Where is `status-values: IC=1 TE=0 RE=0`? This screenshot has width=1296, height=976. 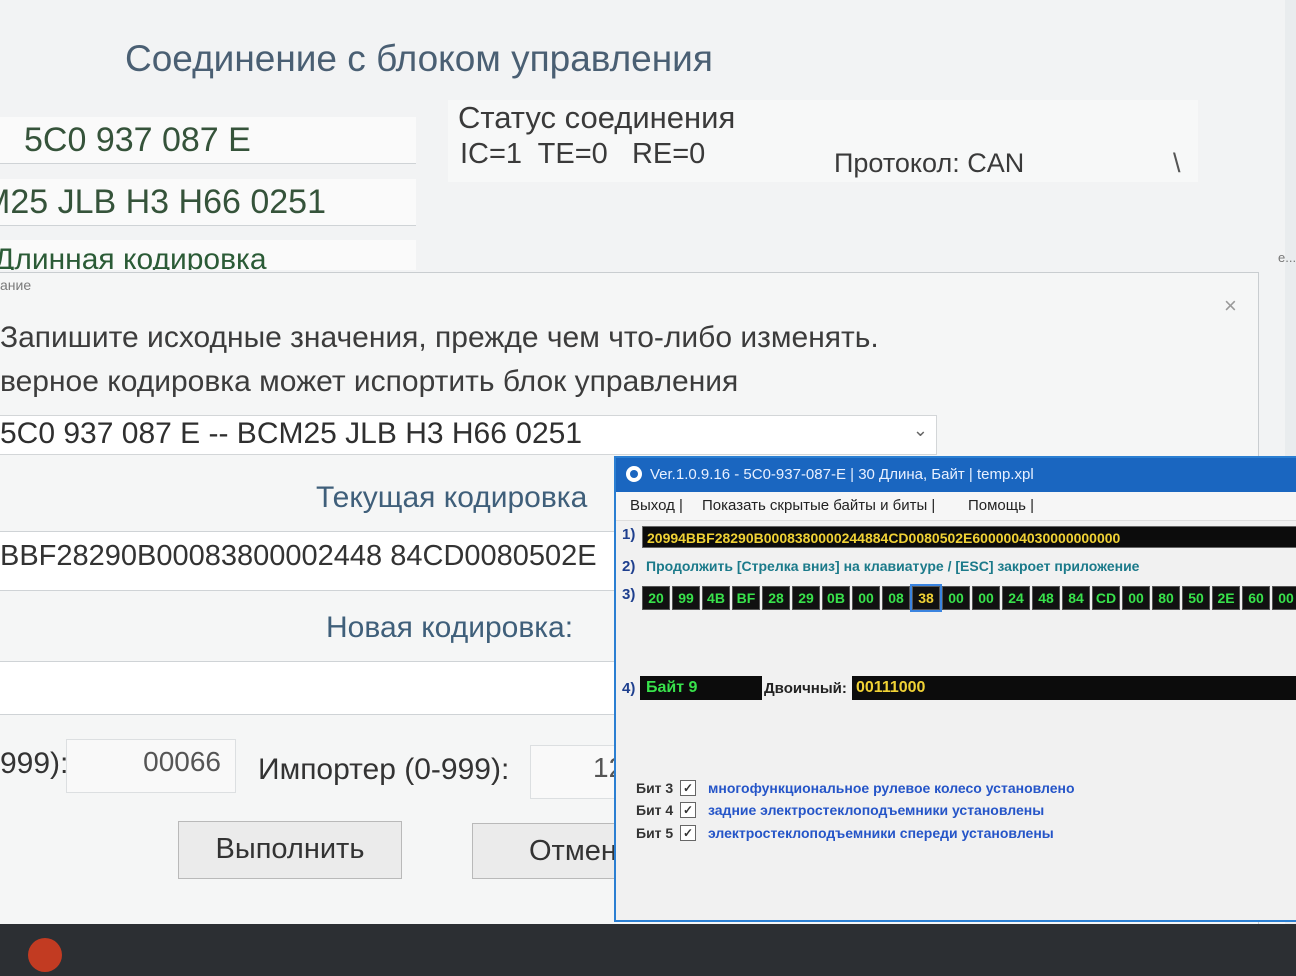 status-values: IC=1 TE=0 RE=0 is located at coordinates (583, 154).